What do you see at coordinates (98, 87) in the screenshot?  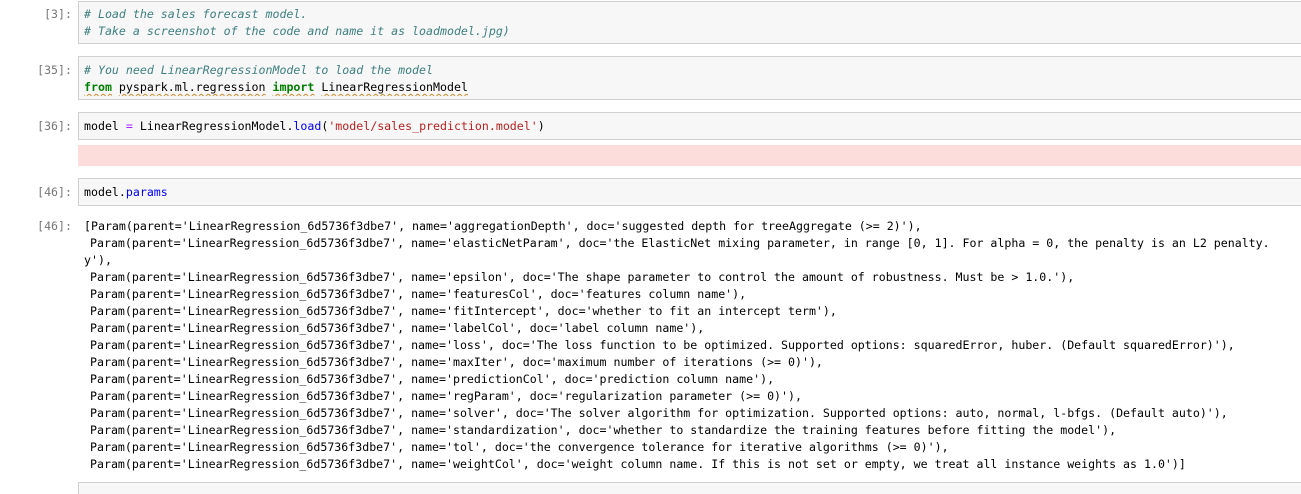 I see `from-keyword: from` at bounding box center [98, 87].